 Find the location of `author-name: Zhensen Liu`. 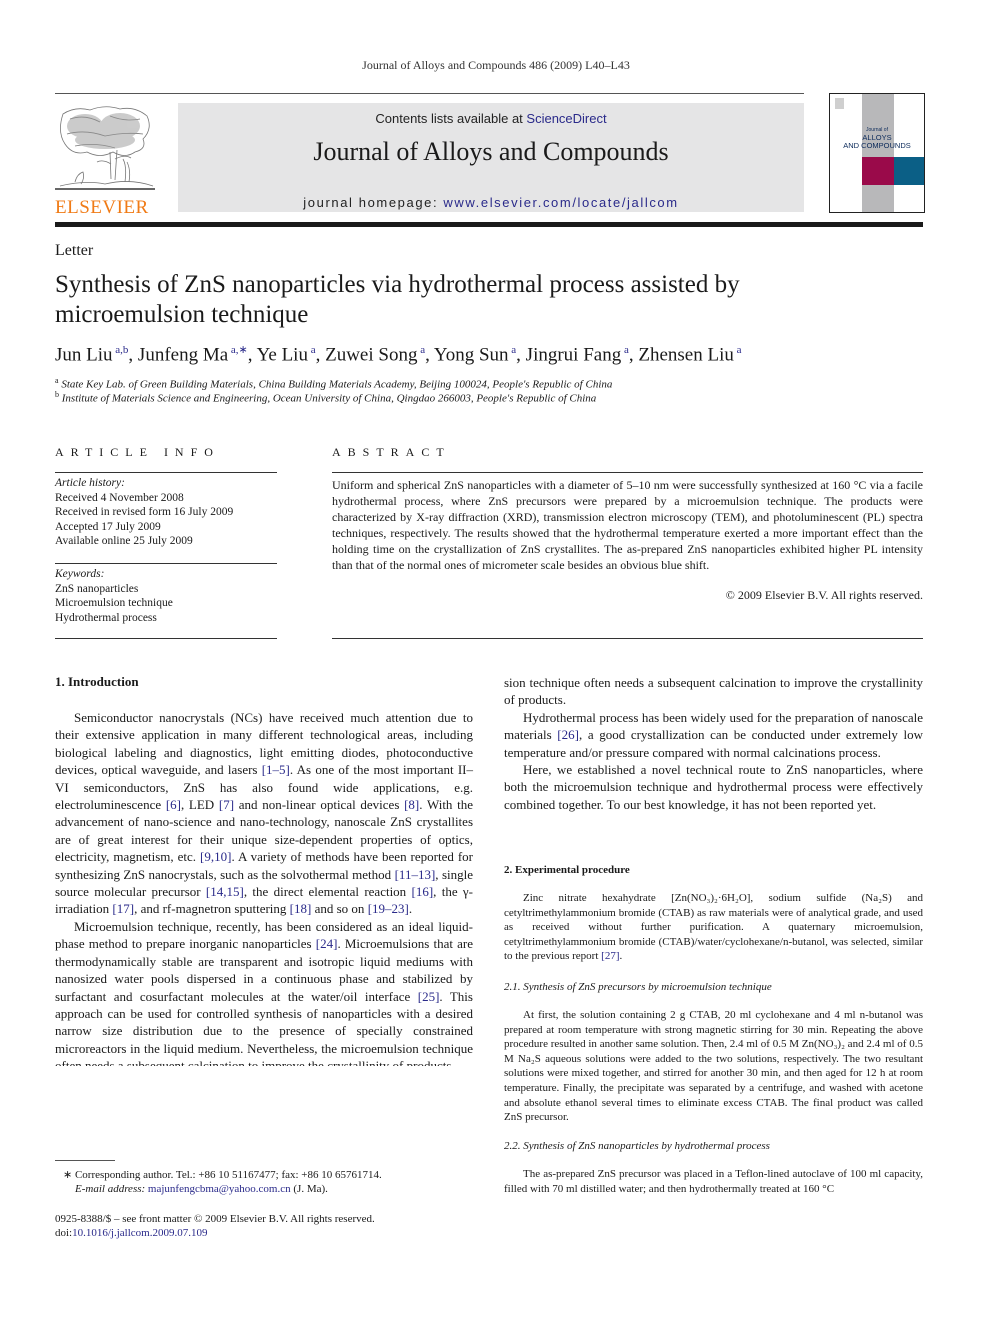

author-name: Zhensen Liu is located at coordinates (686, 355).